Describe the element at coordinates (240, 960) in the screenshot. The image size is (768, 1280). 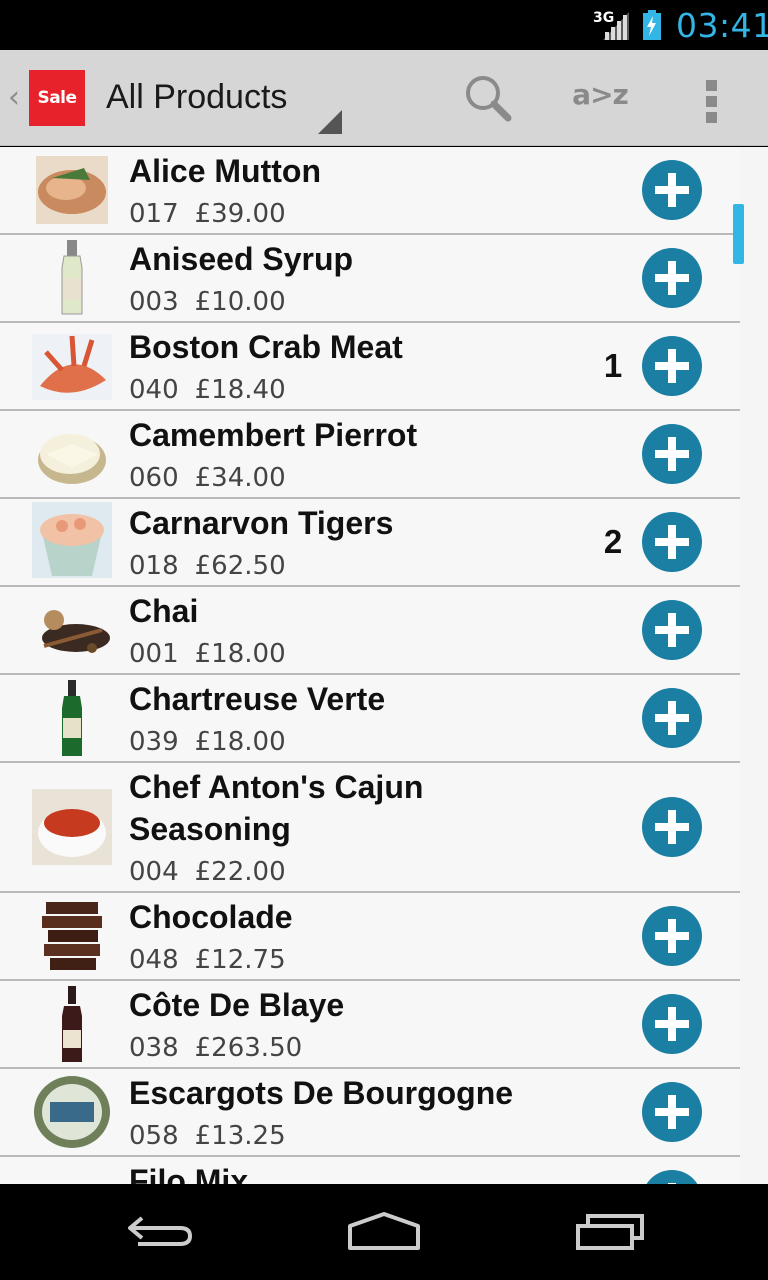
I see `product-price: £12.75` at that location.